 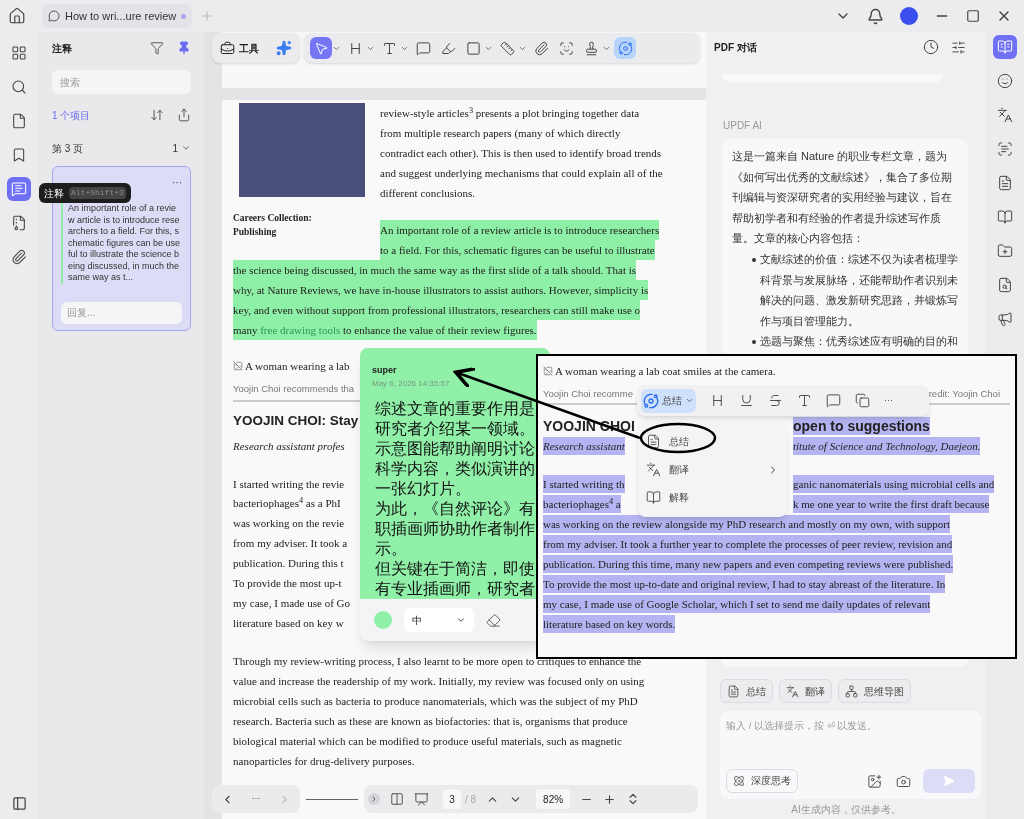 I want to click on deep-think-button: 深度思考, so click(x=762, y=781).